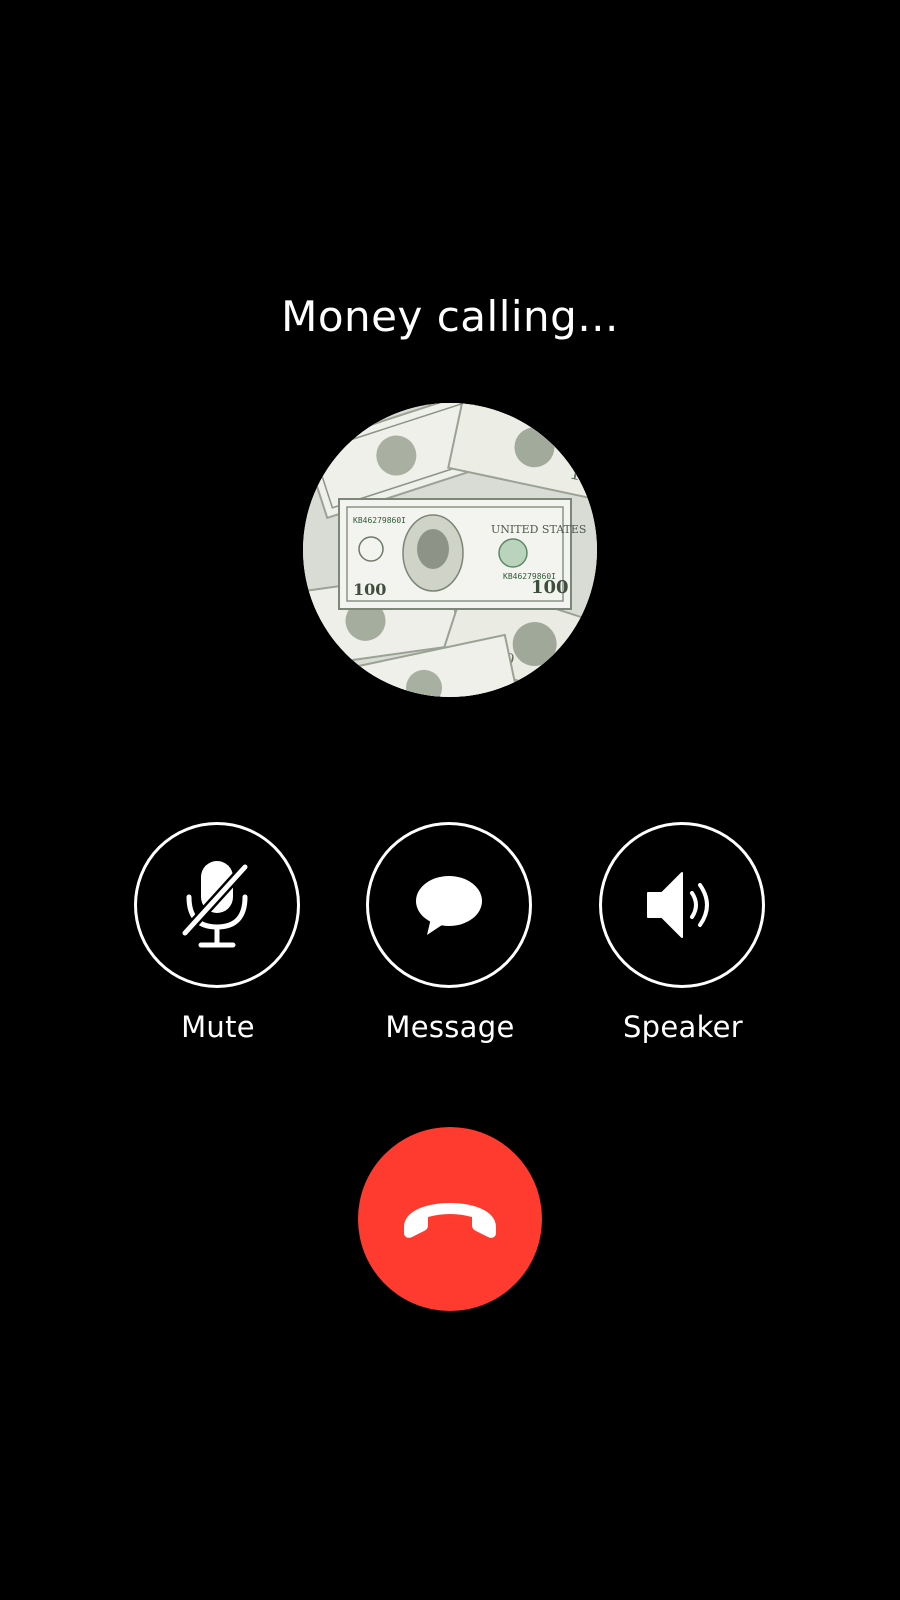 This screenshot has height=1600, width=900. I want to click on phone-hangup-icon, so click(450, 1220).